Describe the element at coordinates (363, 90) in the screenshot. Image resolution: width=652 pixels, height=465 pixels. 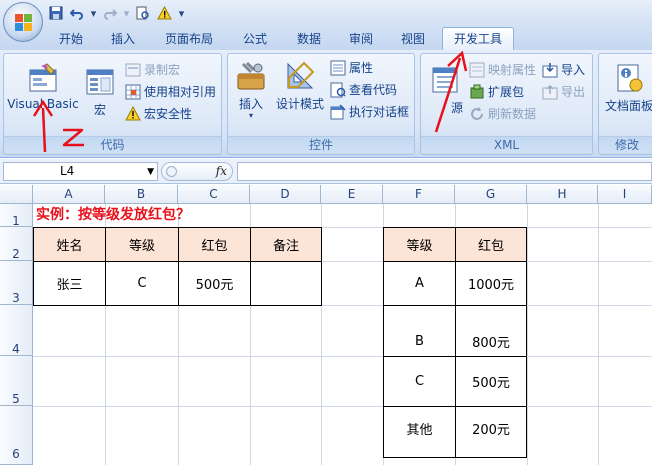
I see `view-code-button: 查看代码` at that location.